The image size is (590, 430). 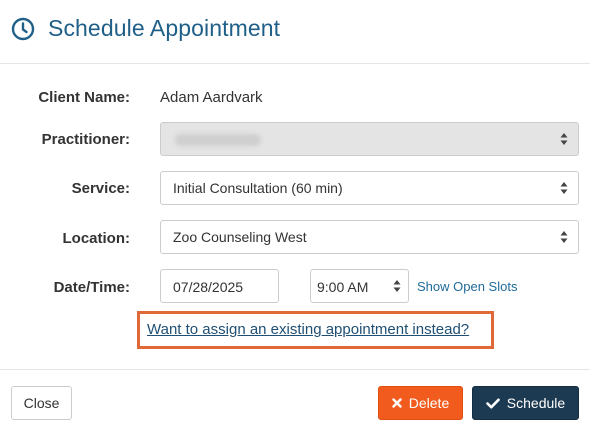 I want to click on close-button-label: Close, so click(x=41, y=403).